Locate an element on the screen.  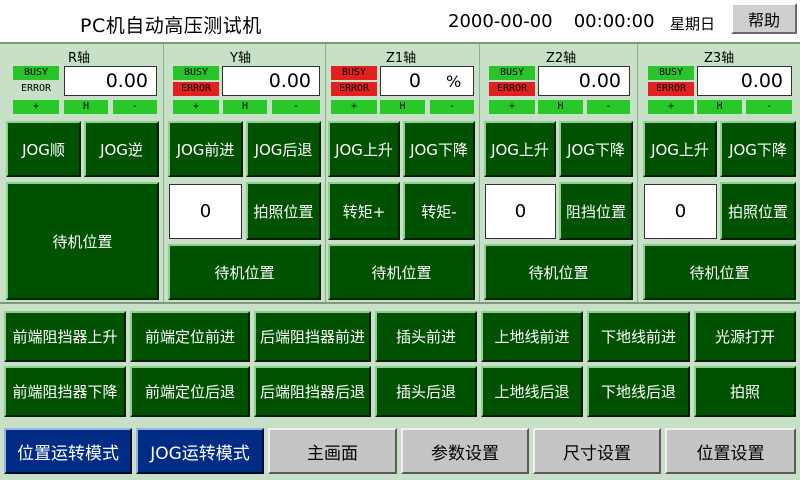
weekday-text: 星期日 is located at coordinates (693, 24).